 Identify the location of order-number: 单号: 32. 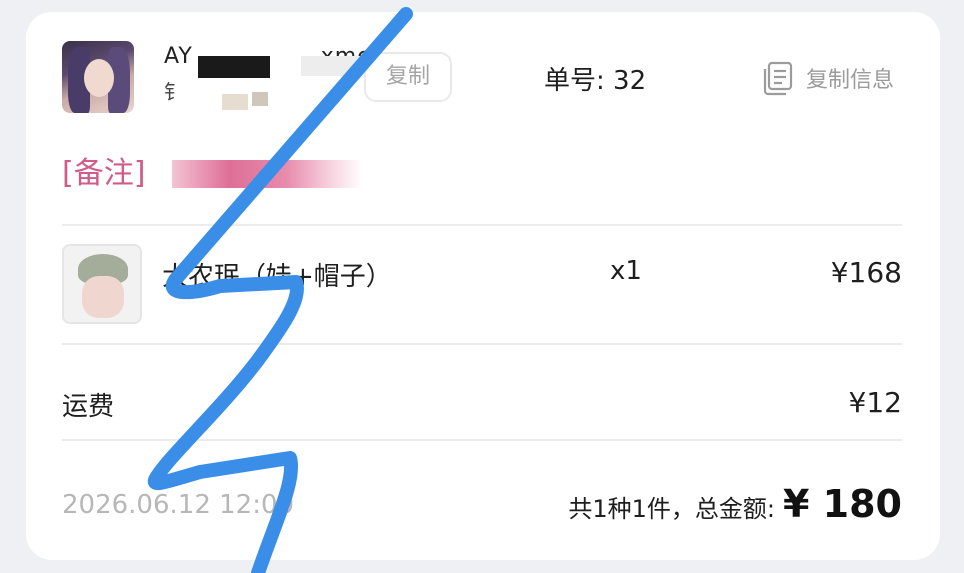
(595, 81).